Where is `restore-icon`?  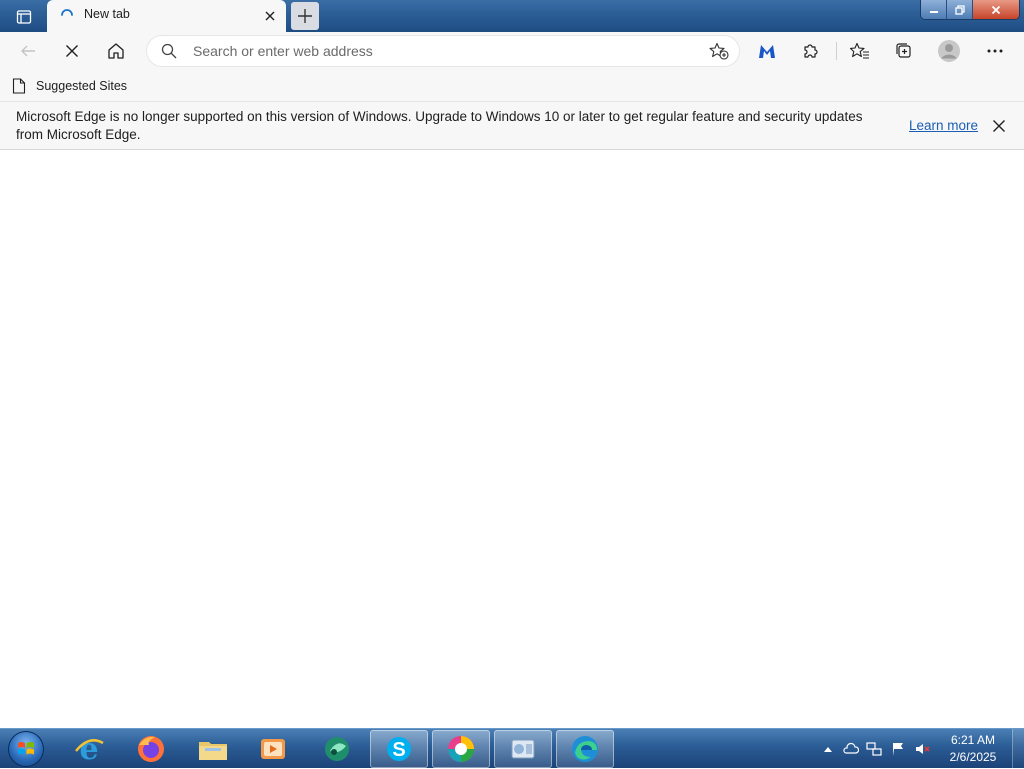
restore-icon is located at coordinates (959, 9).